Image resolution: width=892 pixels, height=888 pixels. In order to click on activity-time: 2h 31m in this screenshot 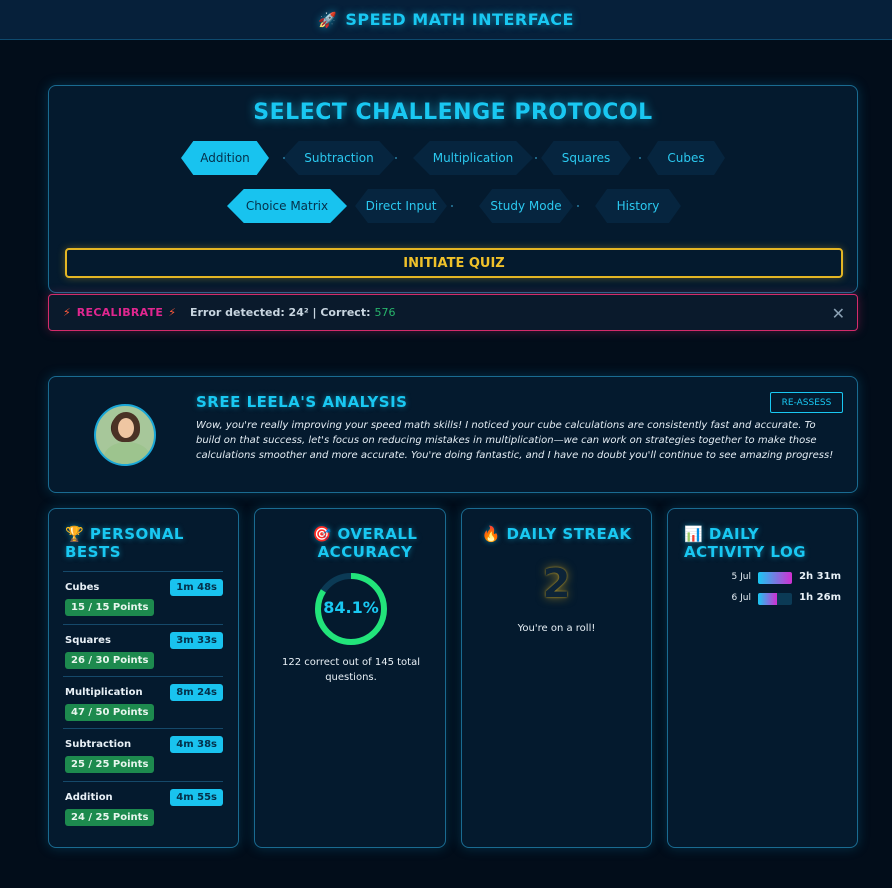, I will do `click(820, 576)`.